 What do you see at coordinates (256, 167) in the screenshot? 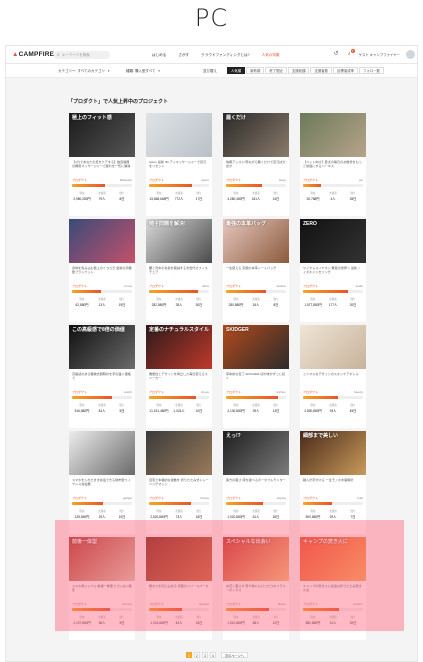
I see `project-title: 快眠アシスト!寝ながら履くだけで足元ぽかぽか` at bounding box center [256, 167].